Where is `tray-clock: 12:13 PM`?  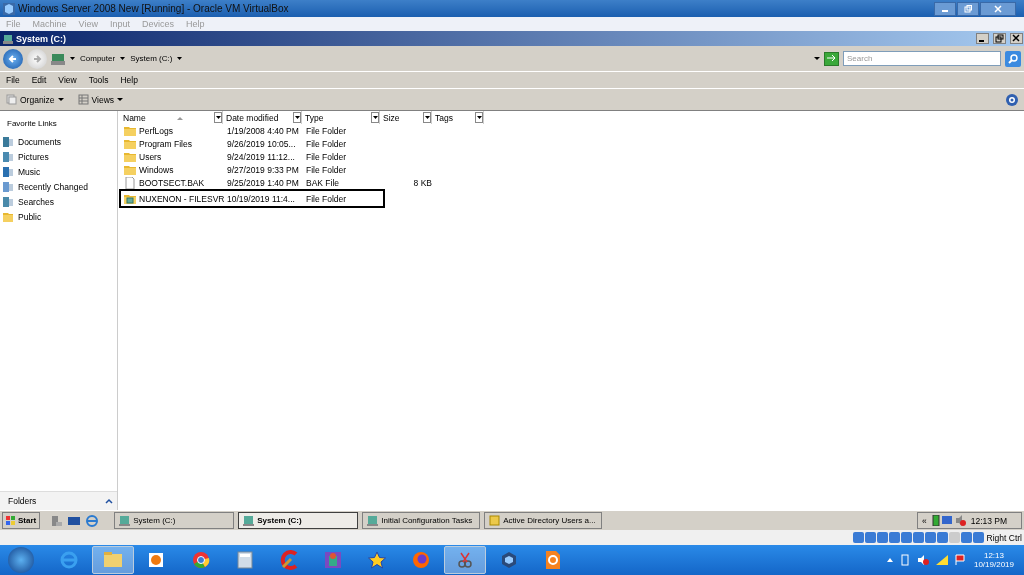 tray-clock: 12:13 PM is located at coordinates (989, 520).